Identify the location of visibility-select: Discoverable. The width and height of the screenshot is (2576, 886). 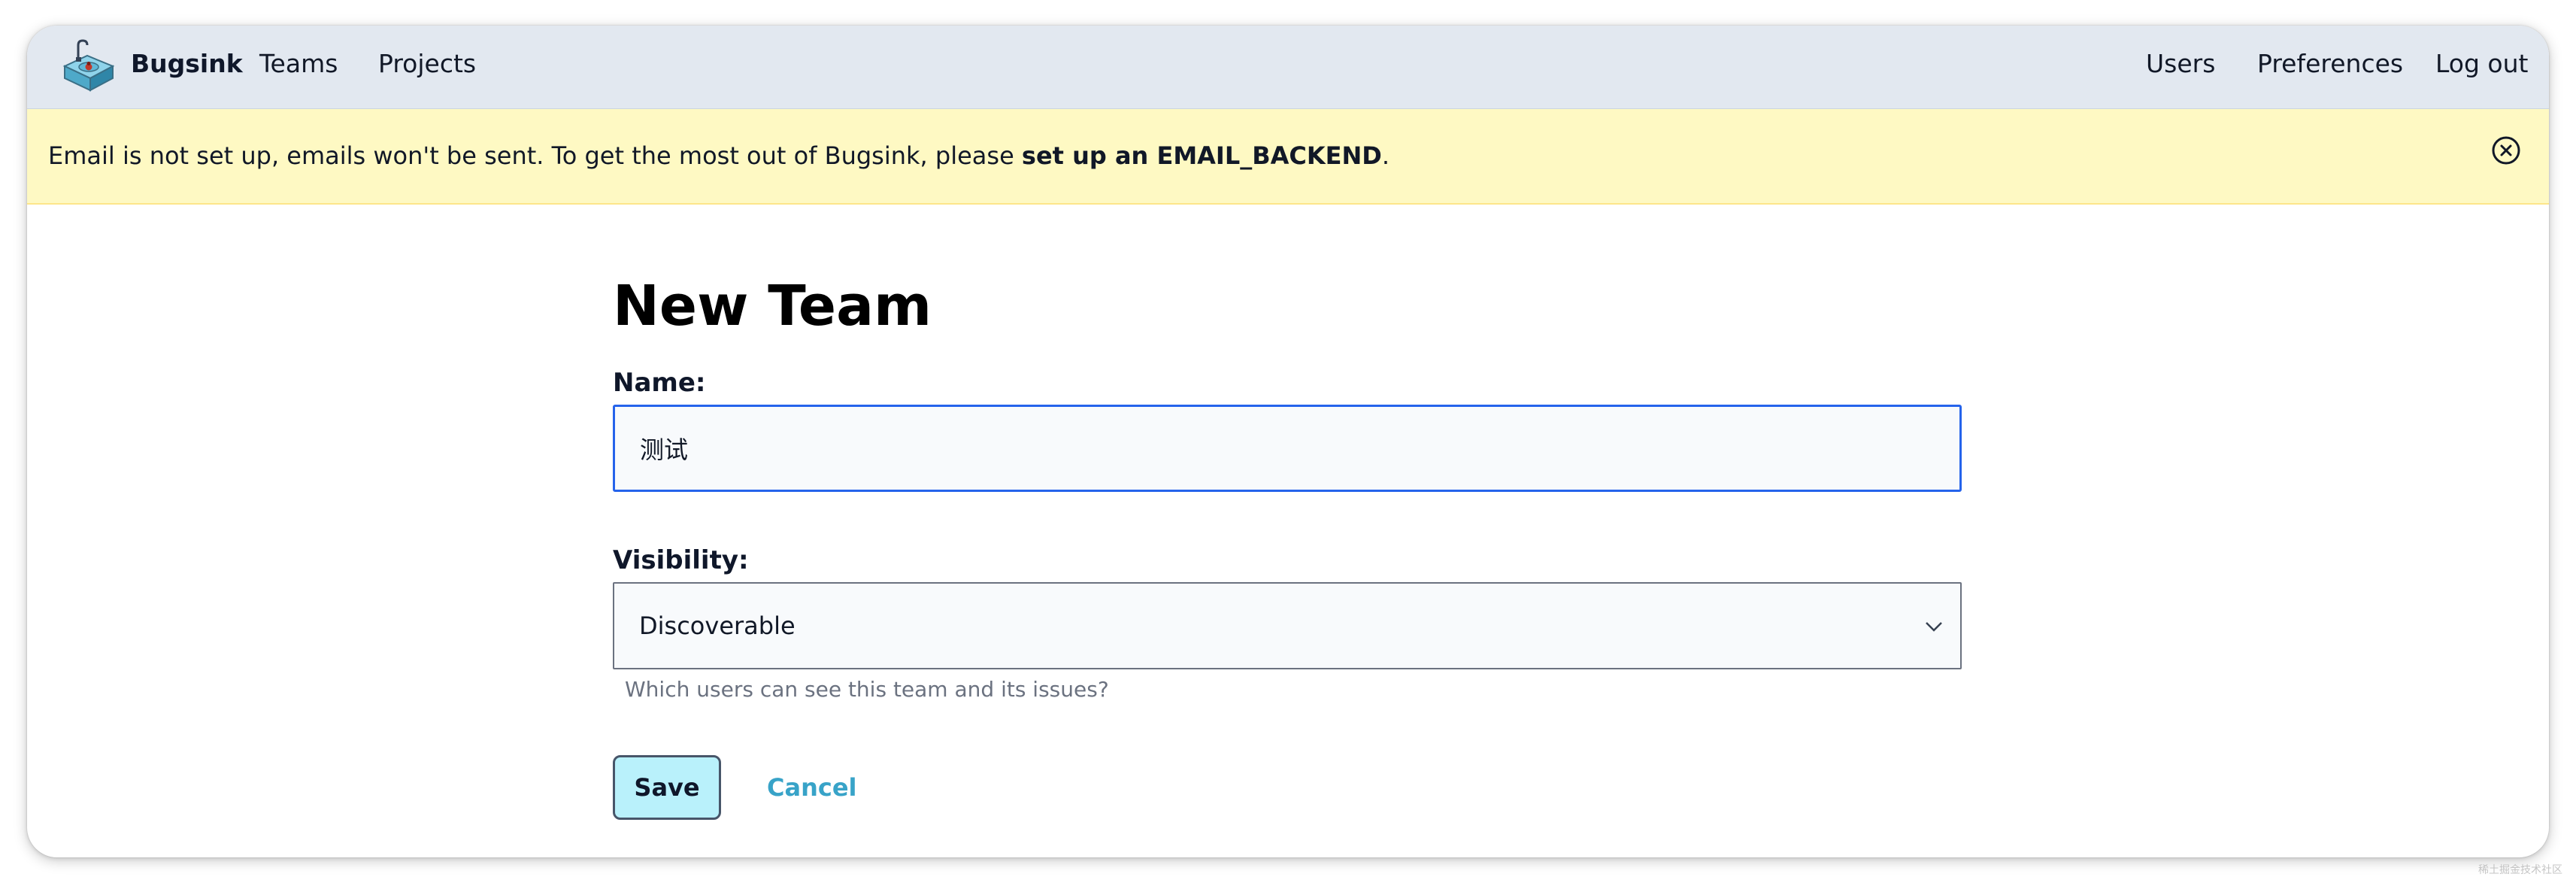
(1287, 625).